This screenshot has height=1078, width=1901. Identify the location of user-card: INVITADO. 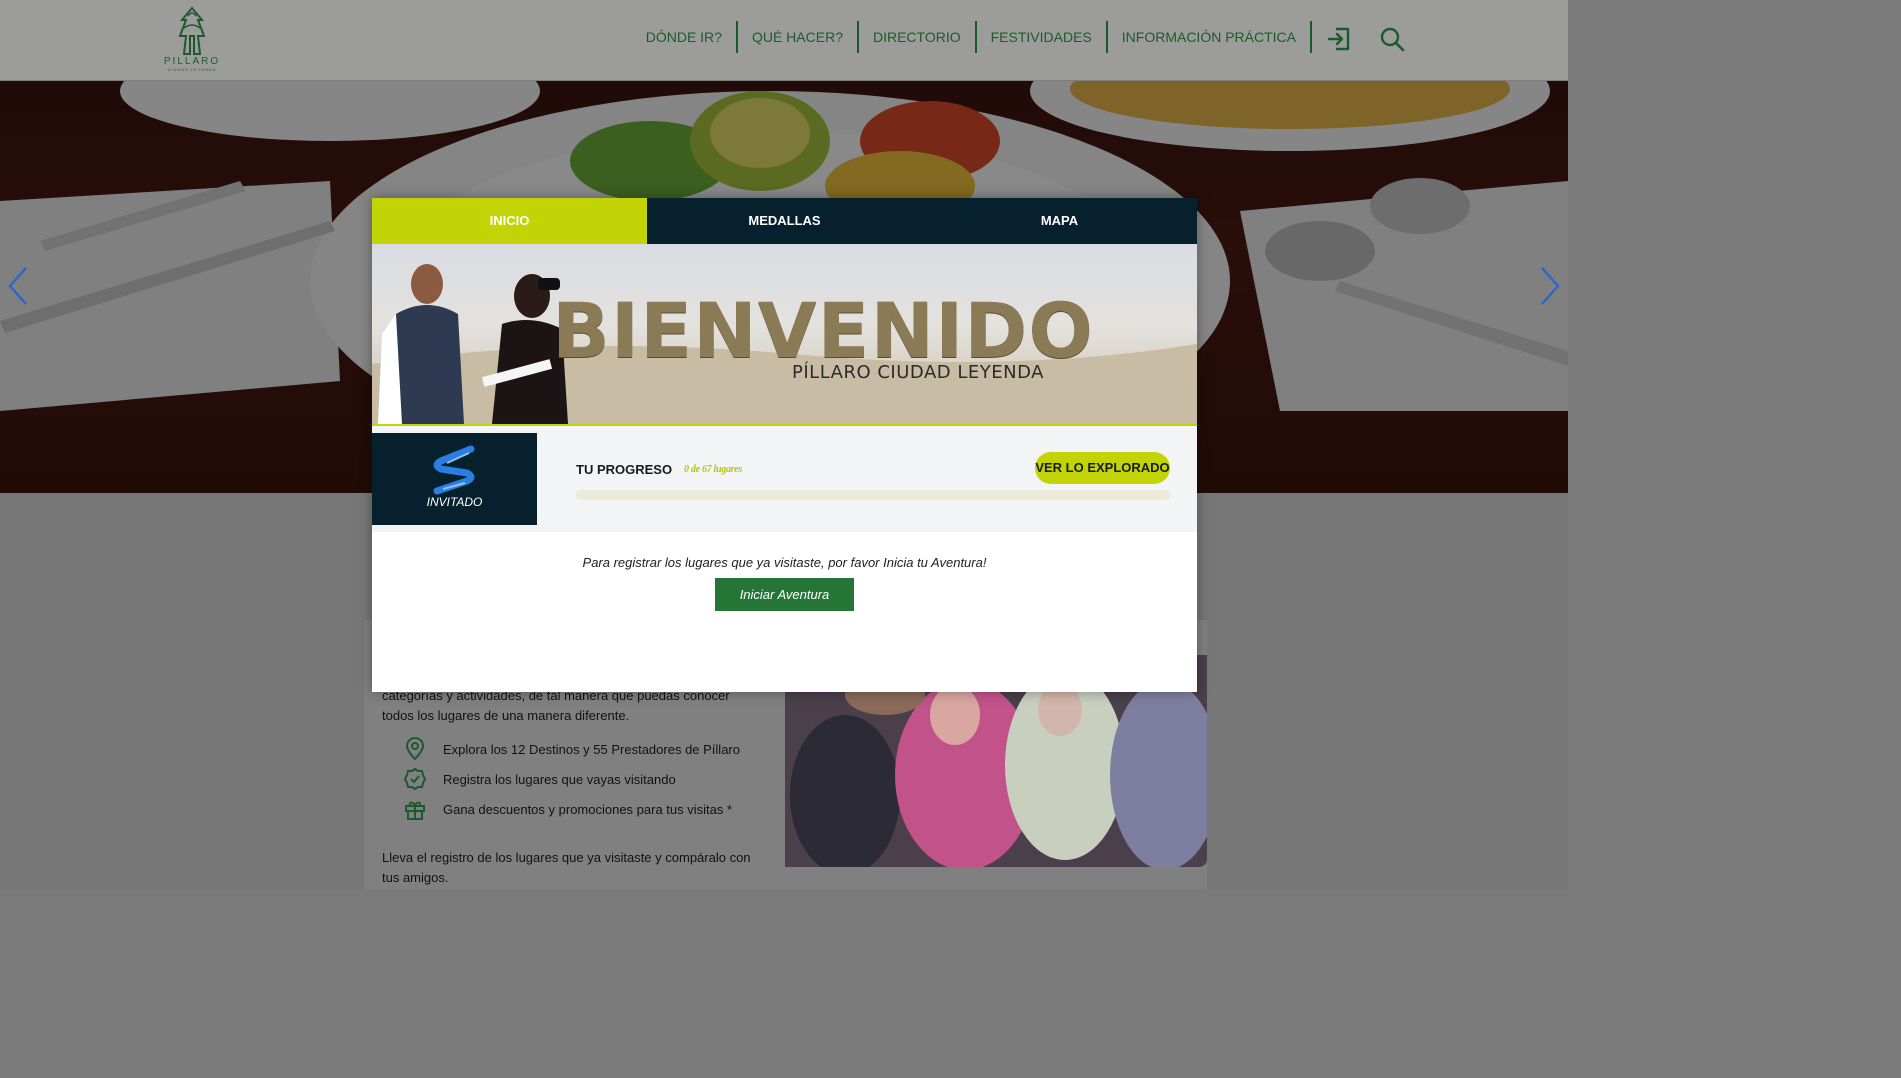
(454, 479).